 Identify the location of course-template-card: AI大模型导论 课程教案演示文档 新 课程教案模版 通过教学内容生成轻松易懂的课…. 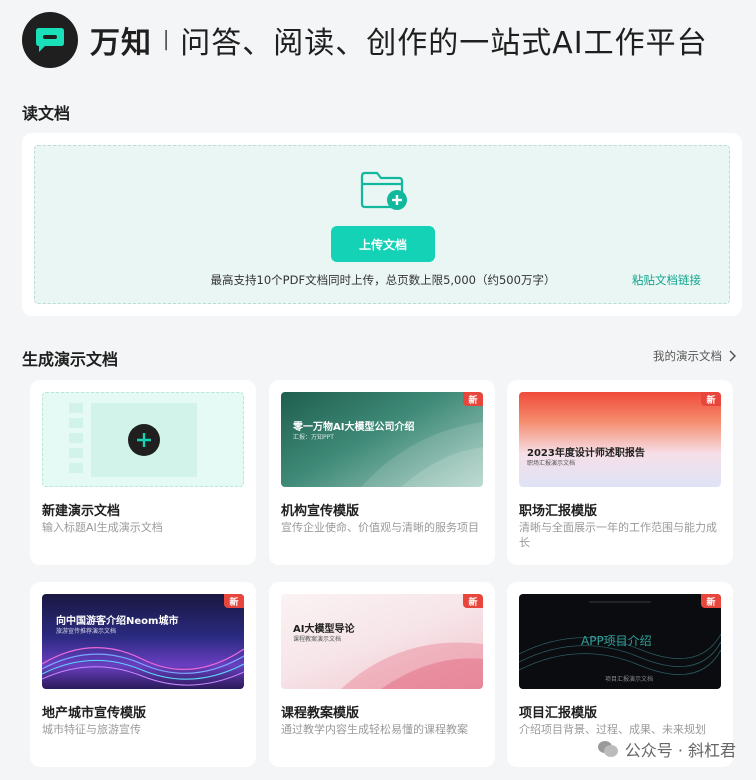
(382, 674).